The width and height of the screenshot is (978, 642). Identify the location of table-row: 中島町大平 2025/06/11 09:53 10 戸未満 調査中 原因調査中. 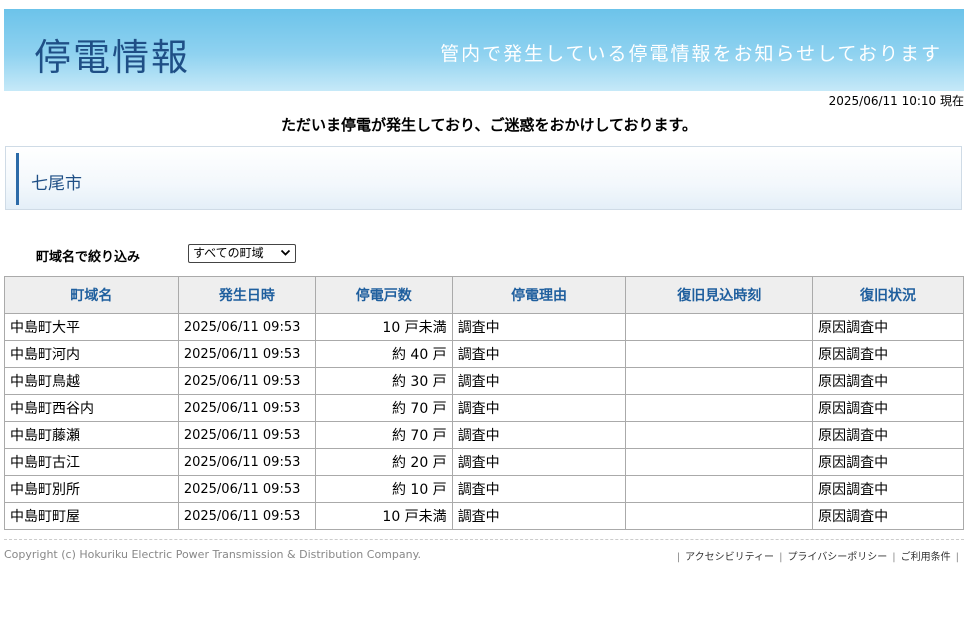
(484, 327).